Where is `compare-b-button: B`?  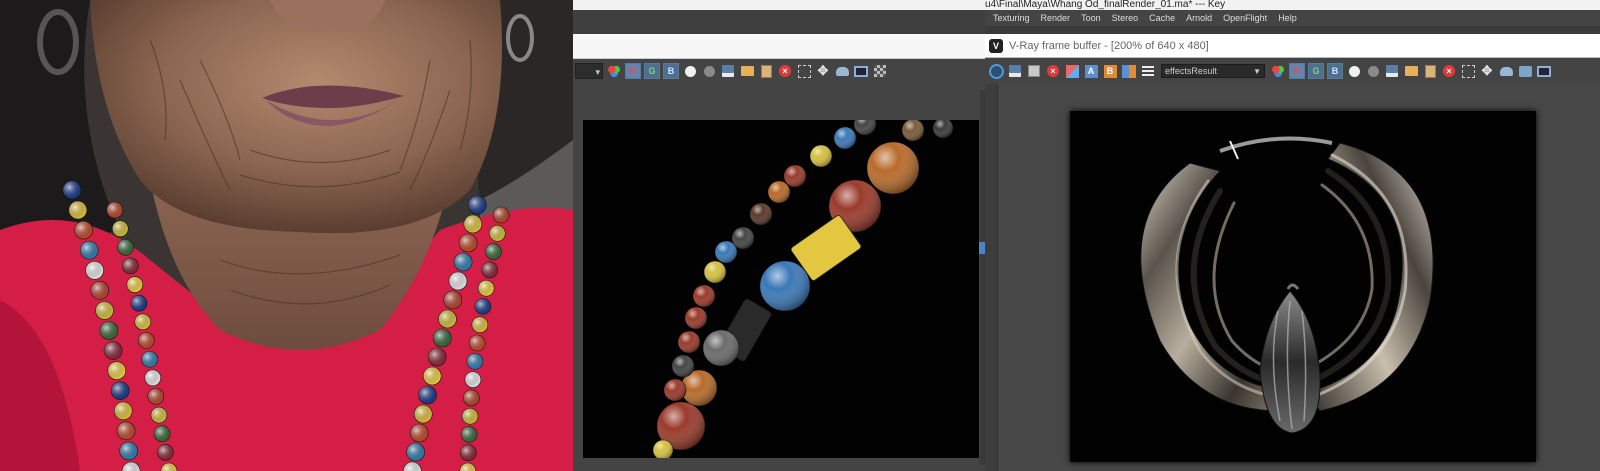 compare-b-button: B is located at coordinates (1110, 71).